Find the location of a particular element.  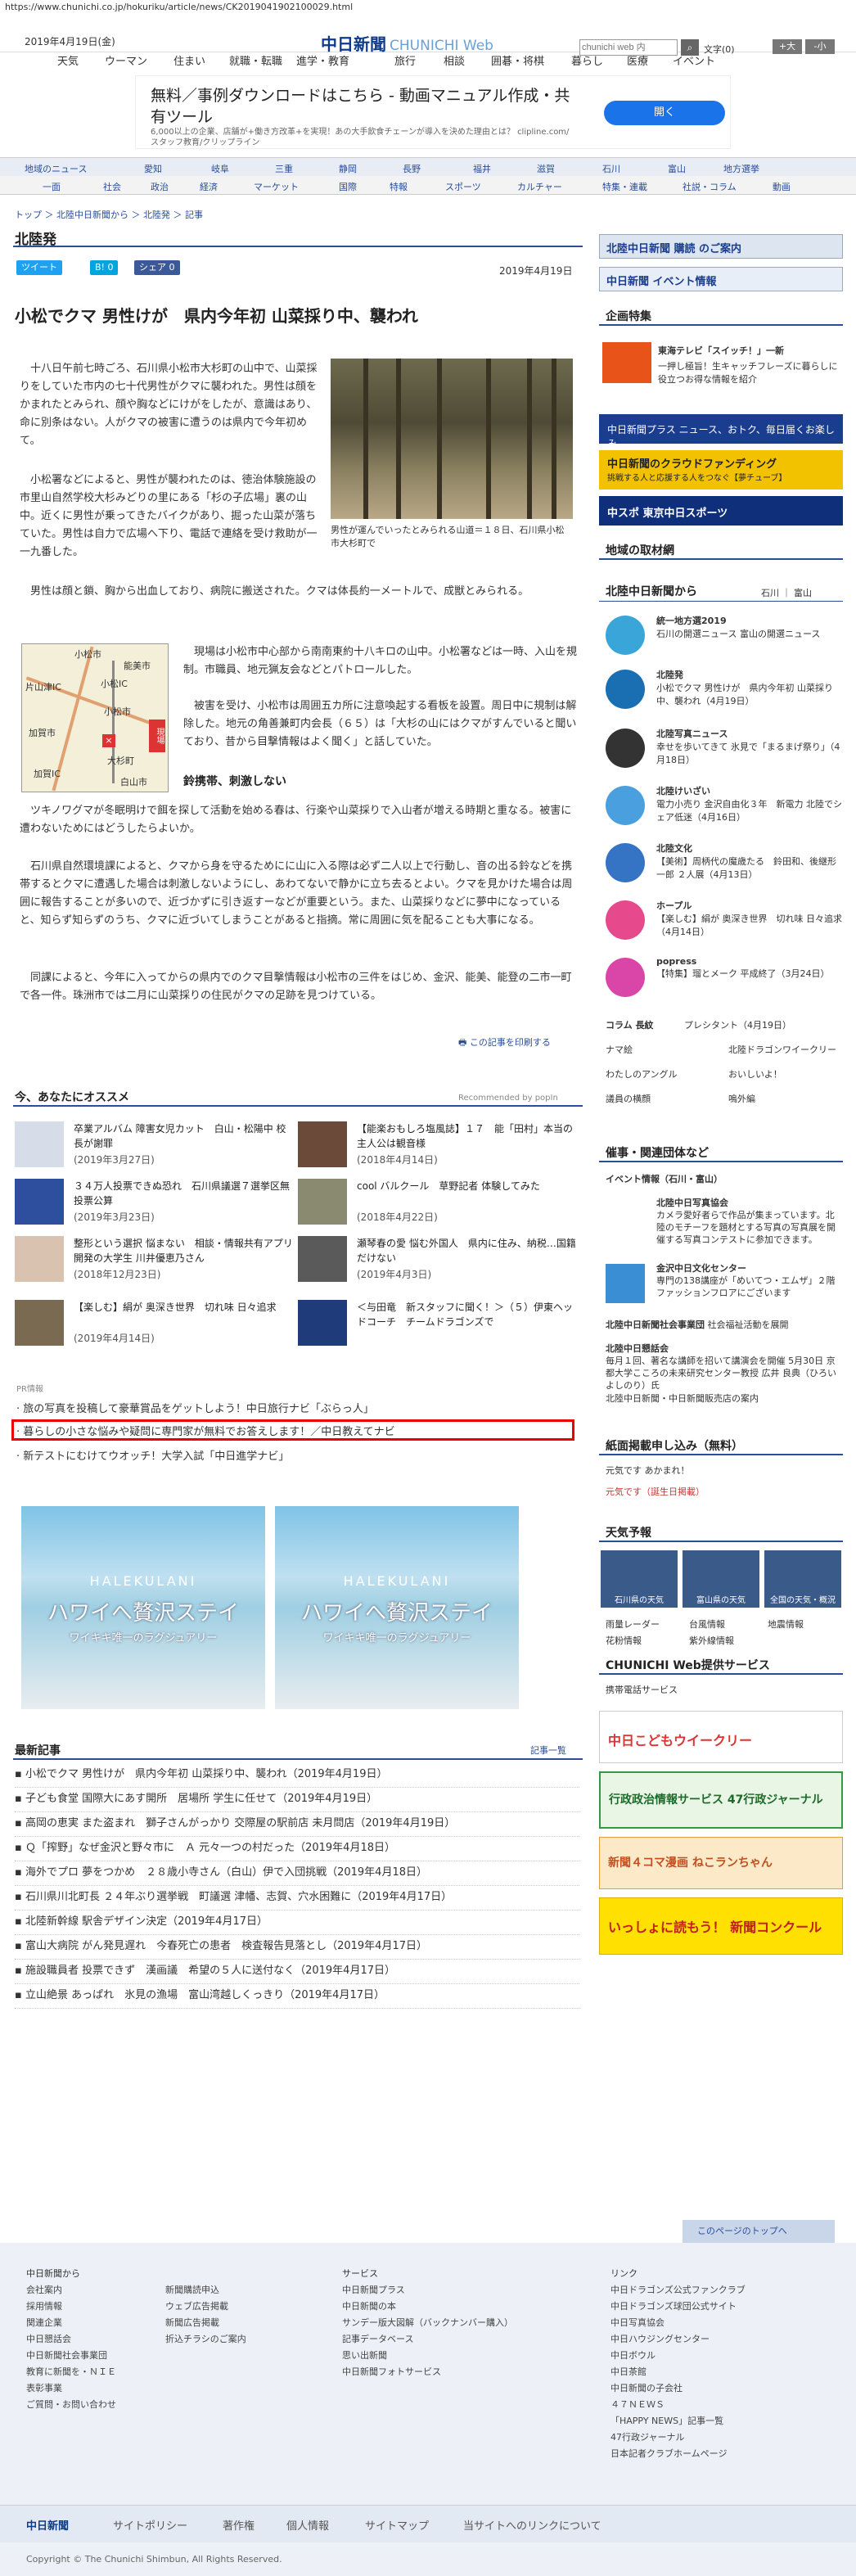

footer-link: 新聞購読申込 is located at coordinates (205, 2290).